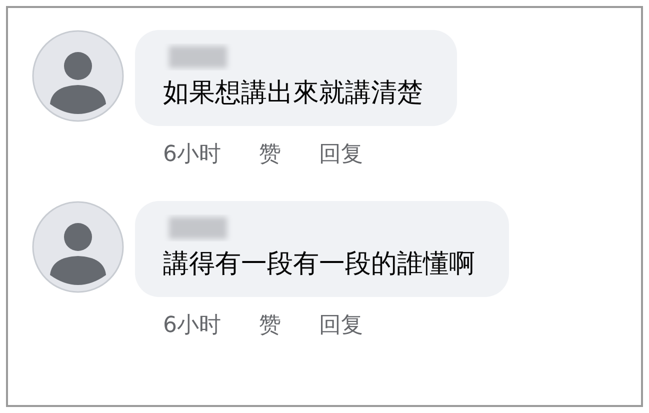  What do you see at coordinates (293, 93) in the screenshot?
I see `comment-text: 如果想講出來就講清楚` at bounding box center [293, 93].